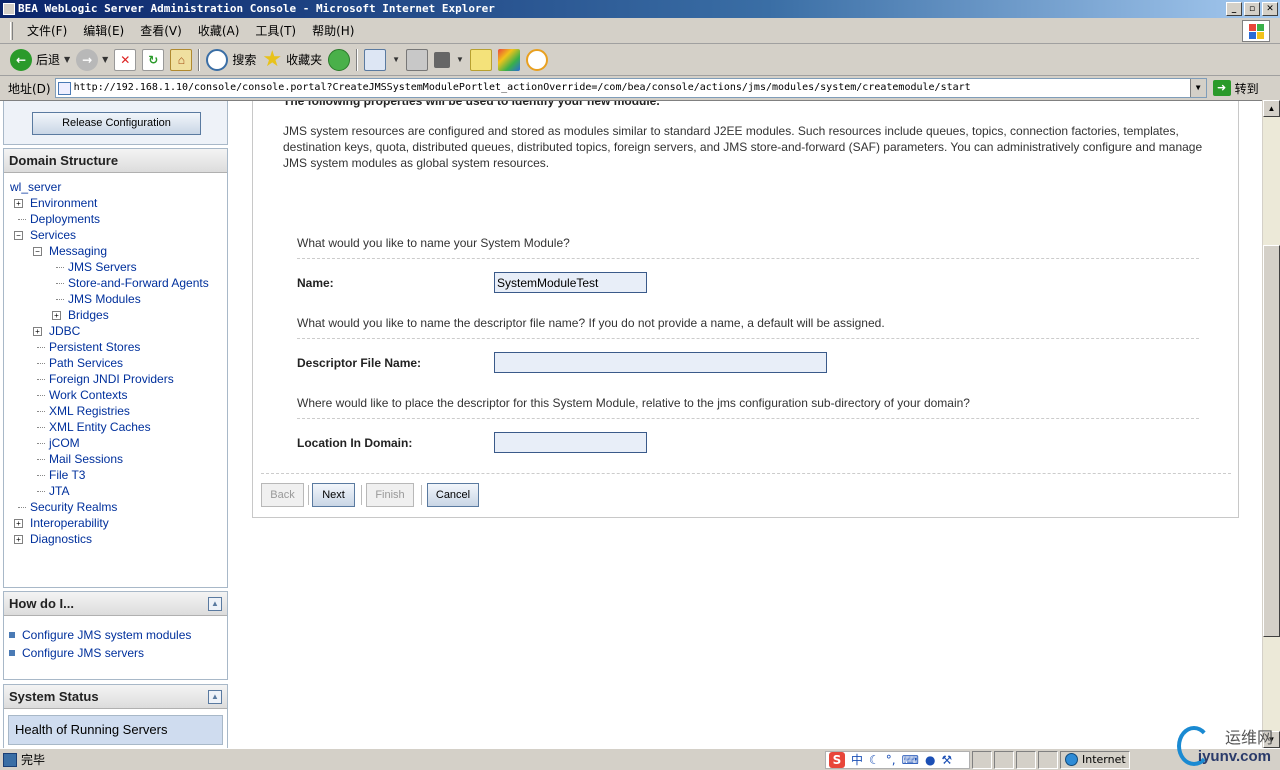 This screenshot has width=1280, height=770. What do you see at coordinates (115, 299) in the screenshot?
I see `tree-item: JMS Modules` at bounding box center [115, 299].